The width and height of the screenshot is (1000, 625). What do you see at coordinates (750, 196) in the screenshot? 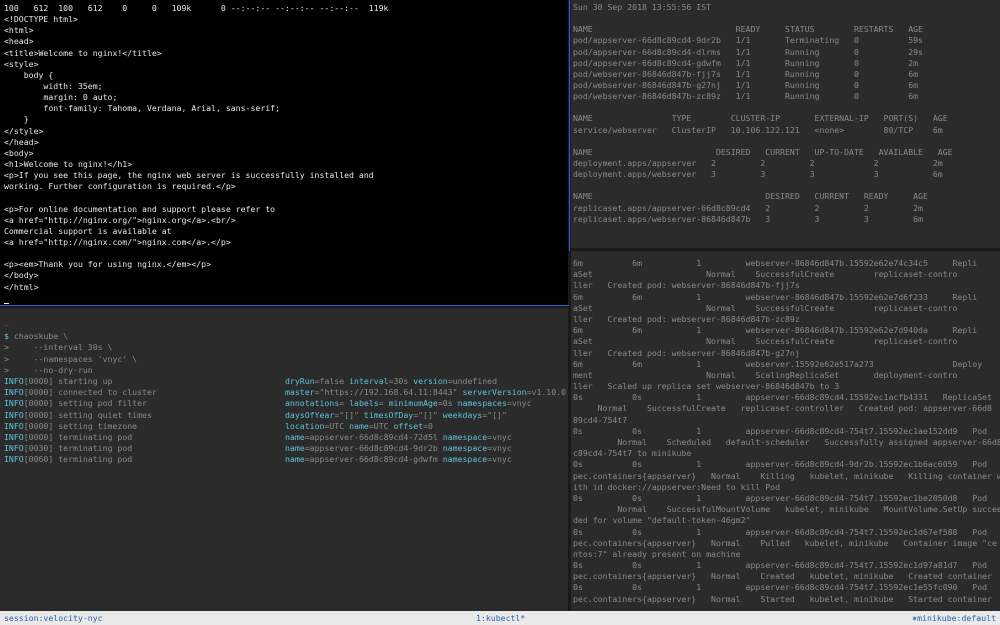
I see `resource-line: NAME DESIRED CURRENT READY AGE` at bounding box center [750, 196].